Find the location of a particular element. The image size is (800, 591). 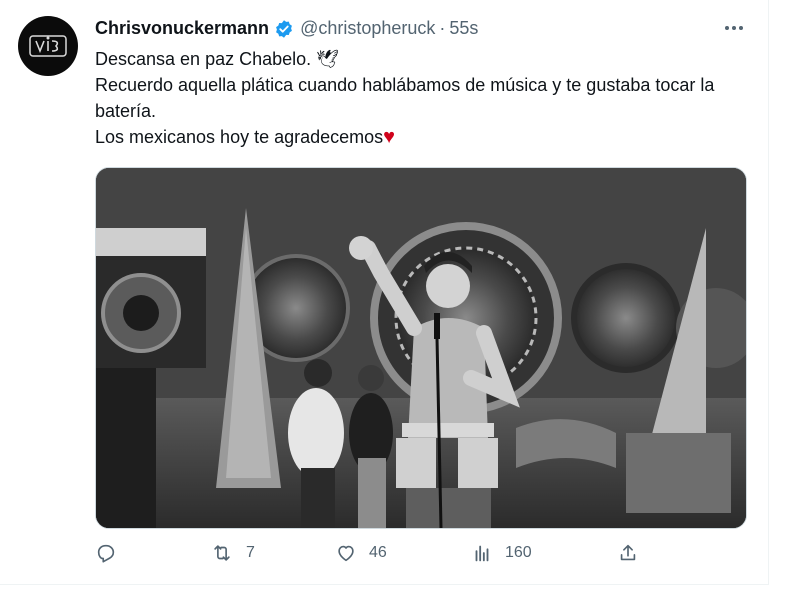

views-chart-icon is located at coordinates (482, 553).